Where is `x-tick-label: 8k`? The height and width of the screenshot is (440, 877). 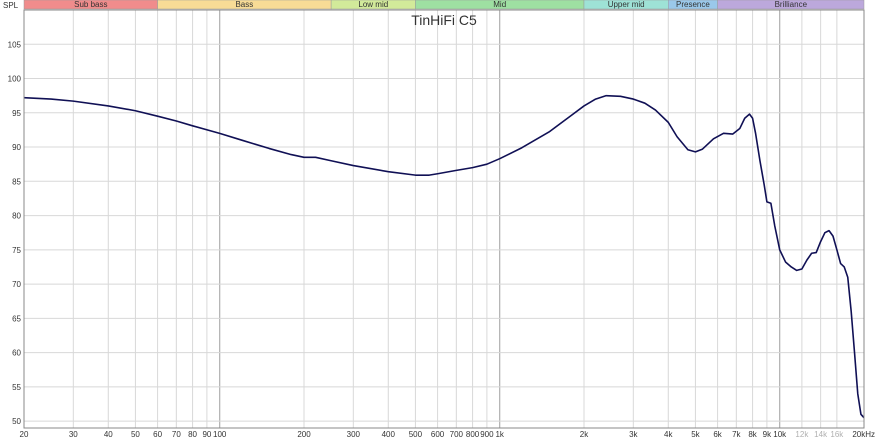 x-tick-label: 8k is located at coordinates (752, 434).